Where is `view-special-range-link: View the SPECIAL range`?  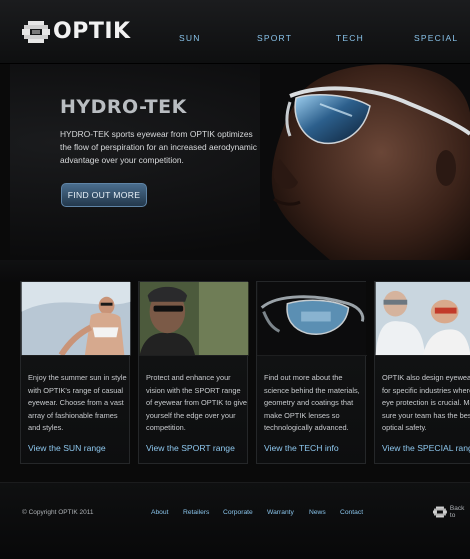
view-special-range-link: View the SPECIAL range is located at coordinates (426, 448).